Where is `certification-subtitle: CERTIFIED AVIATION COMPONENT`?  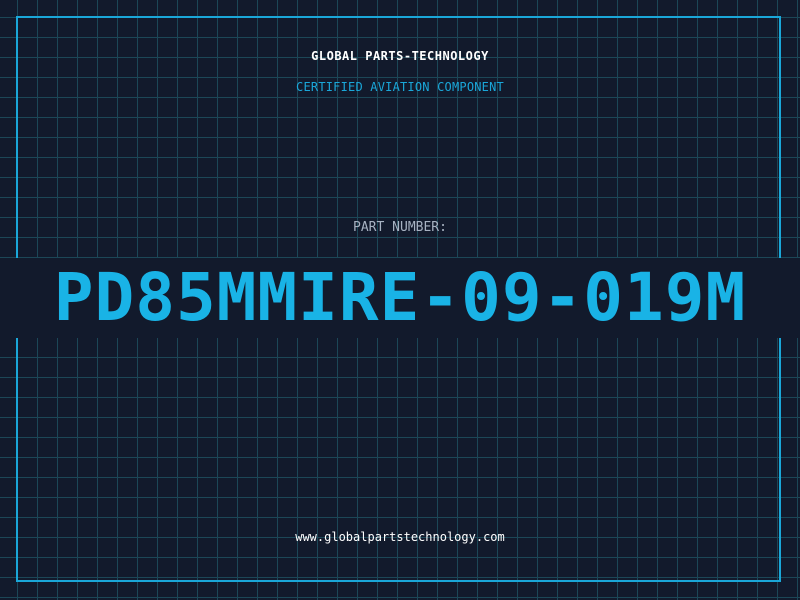
certification-subtitle: CERTIFIED AVIATION COMPONENT is located at coordinates (400, 87).